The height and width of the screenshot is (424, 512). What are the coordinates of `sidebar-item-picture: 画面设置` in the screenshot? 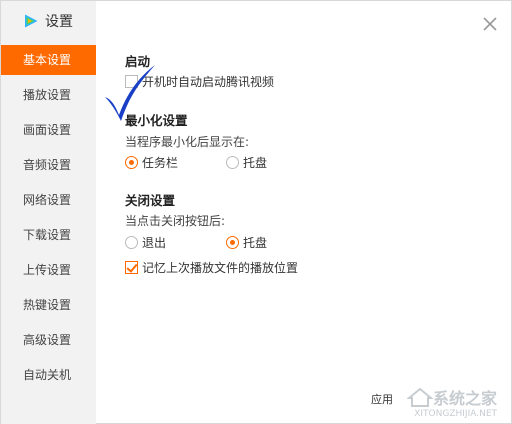 It's located at (48, 130).